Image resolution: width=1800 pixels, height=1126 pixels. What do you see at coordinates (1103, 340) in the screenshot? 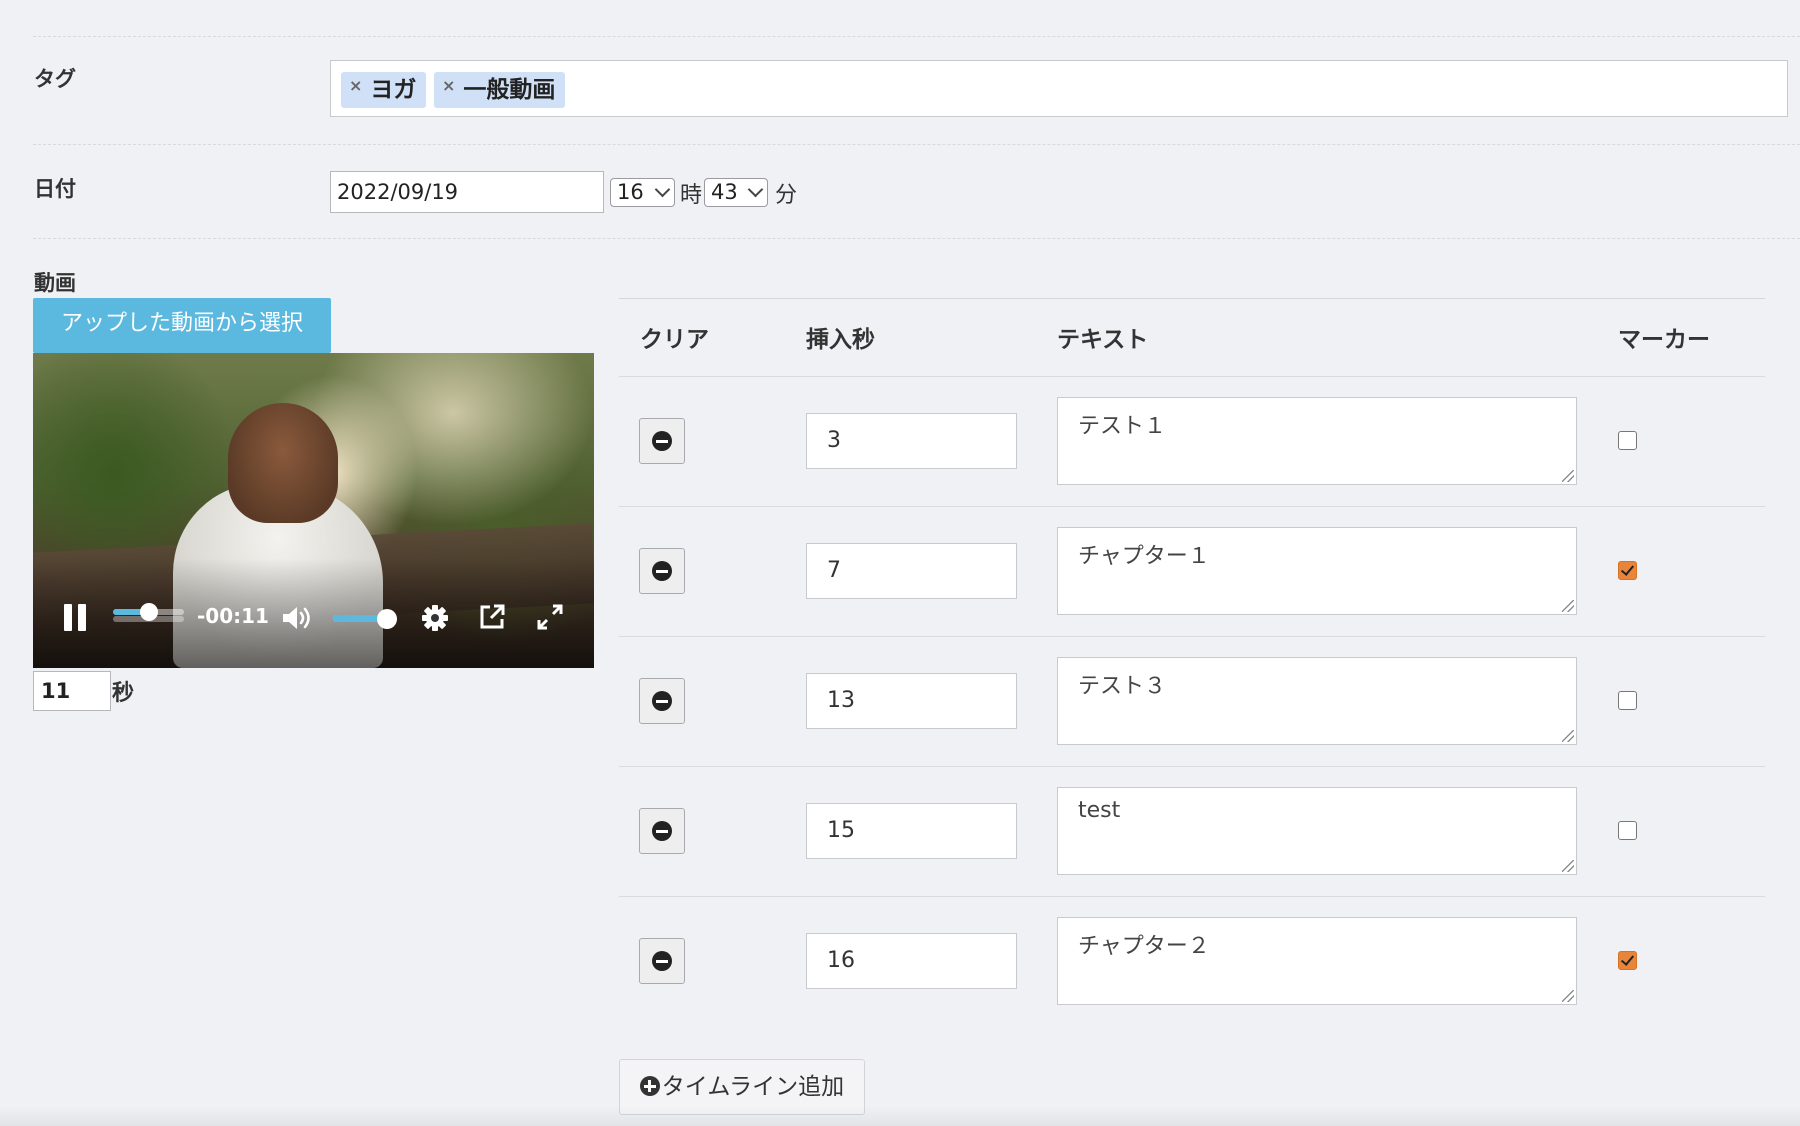
I see `header-text: テキスト` at bounding box center [1103, 340].